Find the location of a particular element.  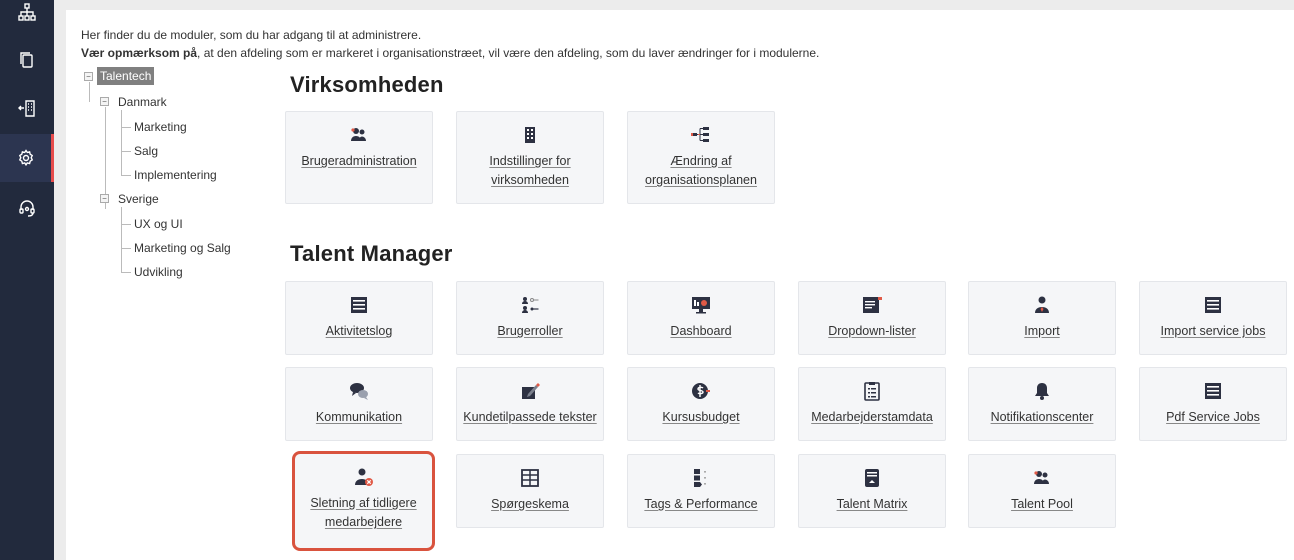

budget-icon is located at coordinates (701, 391).